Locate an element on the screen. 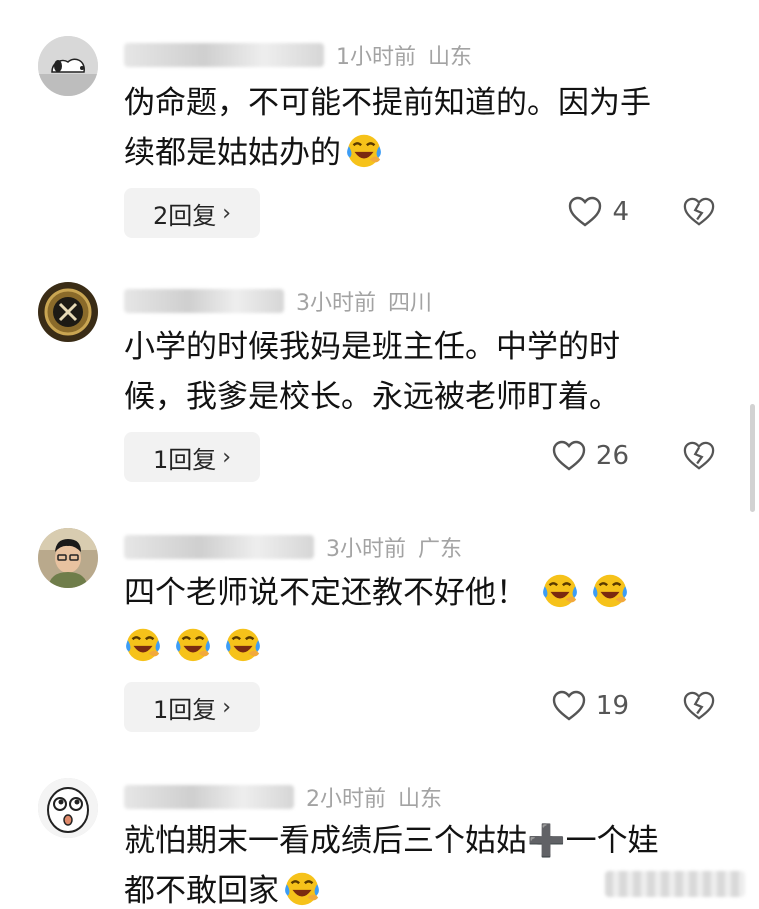 The width and height of the screenshot is (759, 909). comment-line: 四个老师说不定还教不好他！ is located at coordinates (423, 593).